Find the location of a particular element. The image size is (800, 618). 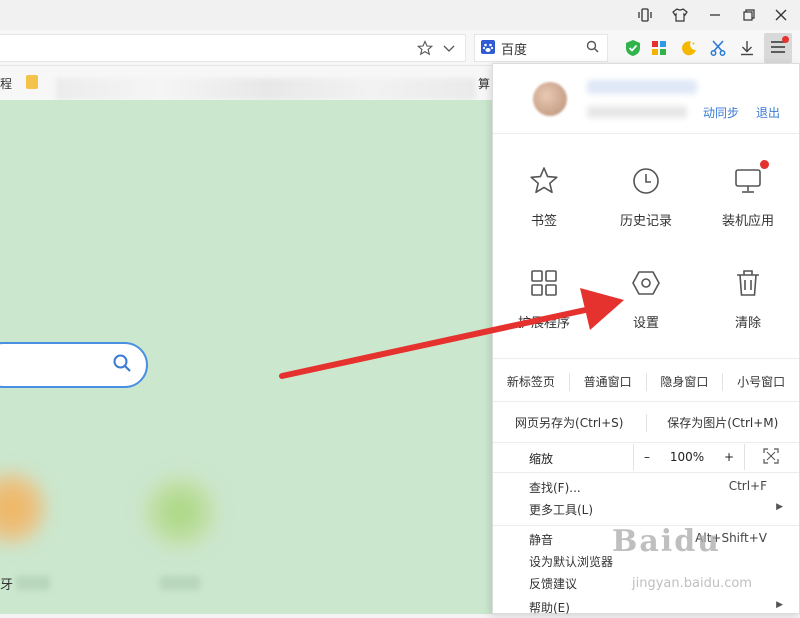

notification-dot is located at coordinates (785, 39).